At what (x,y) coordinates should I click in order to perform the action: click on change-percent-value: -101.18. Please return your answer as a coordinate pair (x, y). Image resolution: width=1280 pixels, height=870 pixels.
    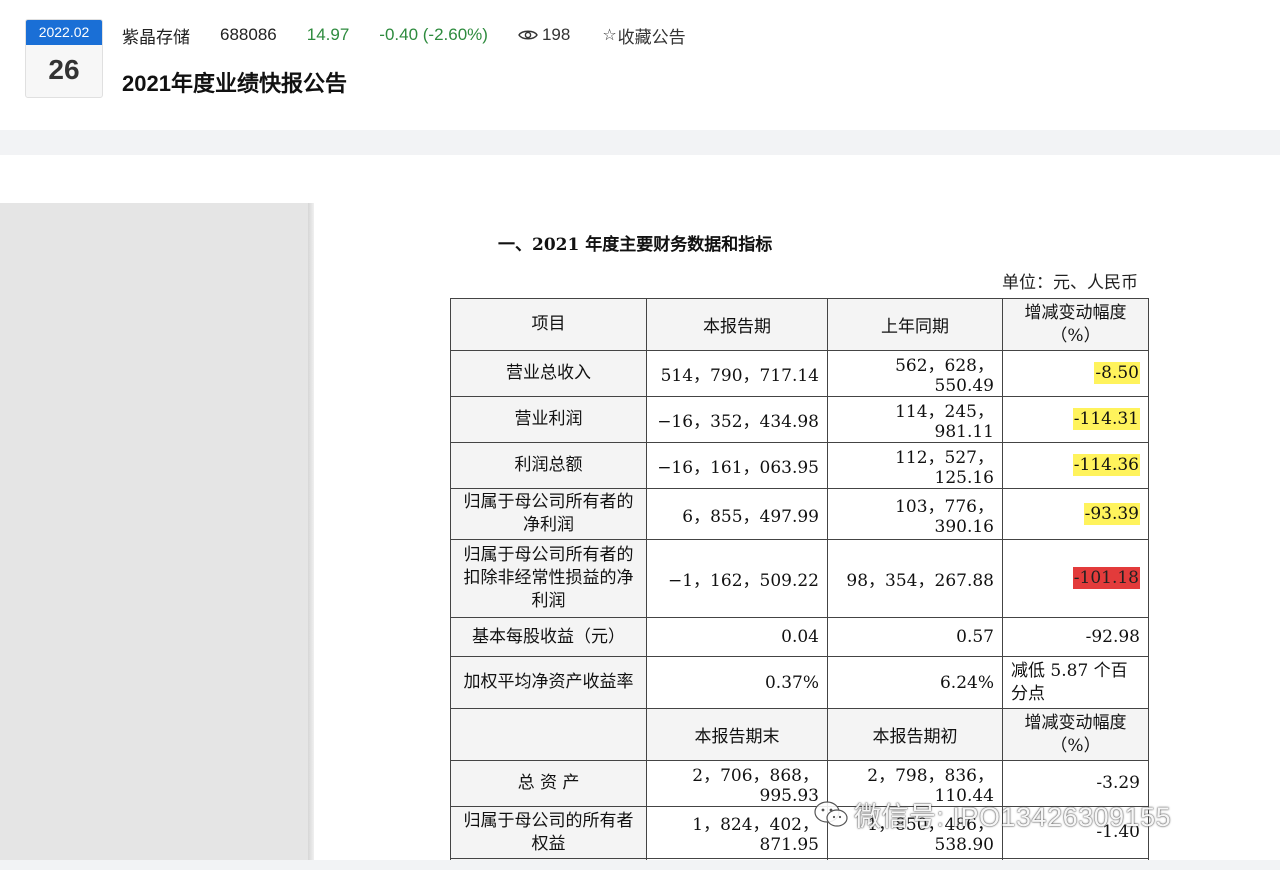
    Looking at the image, I should click on (1075, 578).